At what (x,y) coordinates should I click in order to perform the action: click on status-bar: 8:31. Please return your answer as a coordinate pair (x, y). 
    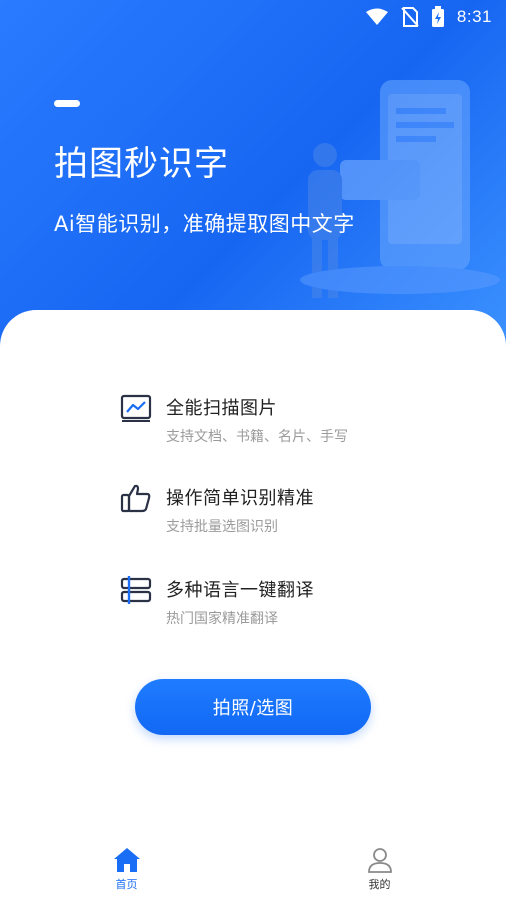
    Looking at the image, I should click on (253, 17).